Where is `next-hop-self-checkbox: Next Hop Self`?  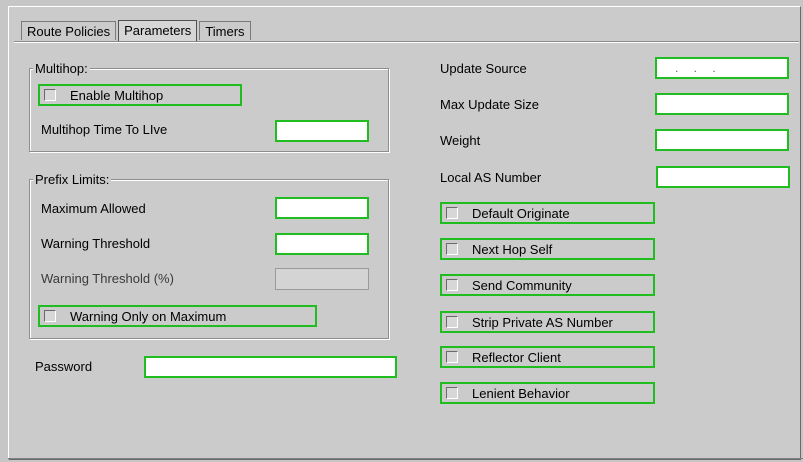
next-hop-self-checkbox: Next Hop Self is located at coordinates (547, 249).